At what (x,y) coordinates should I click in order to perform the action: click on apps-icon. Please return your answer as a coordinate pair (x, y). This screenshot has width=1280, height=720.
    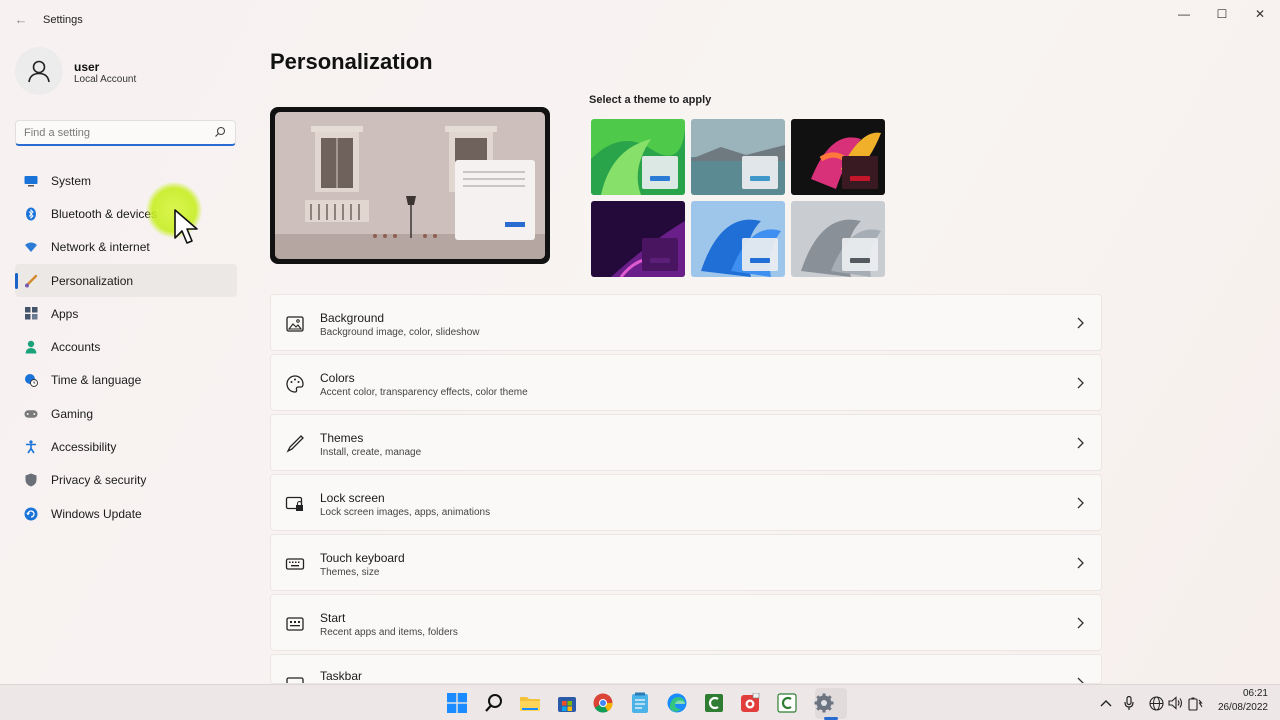
    Looking at the image, I should click on (31, 314).